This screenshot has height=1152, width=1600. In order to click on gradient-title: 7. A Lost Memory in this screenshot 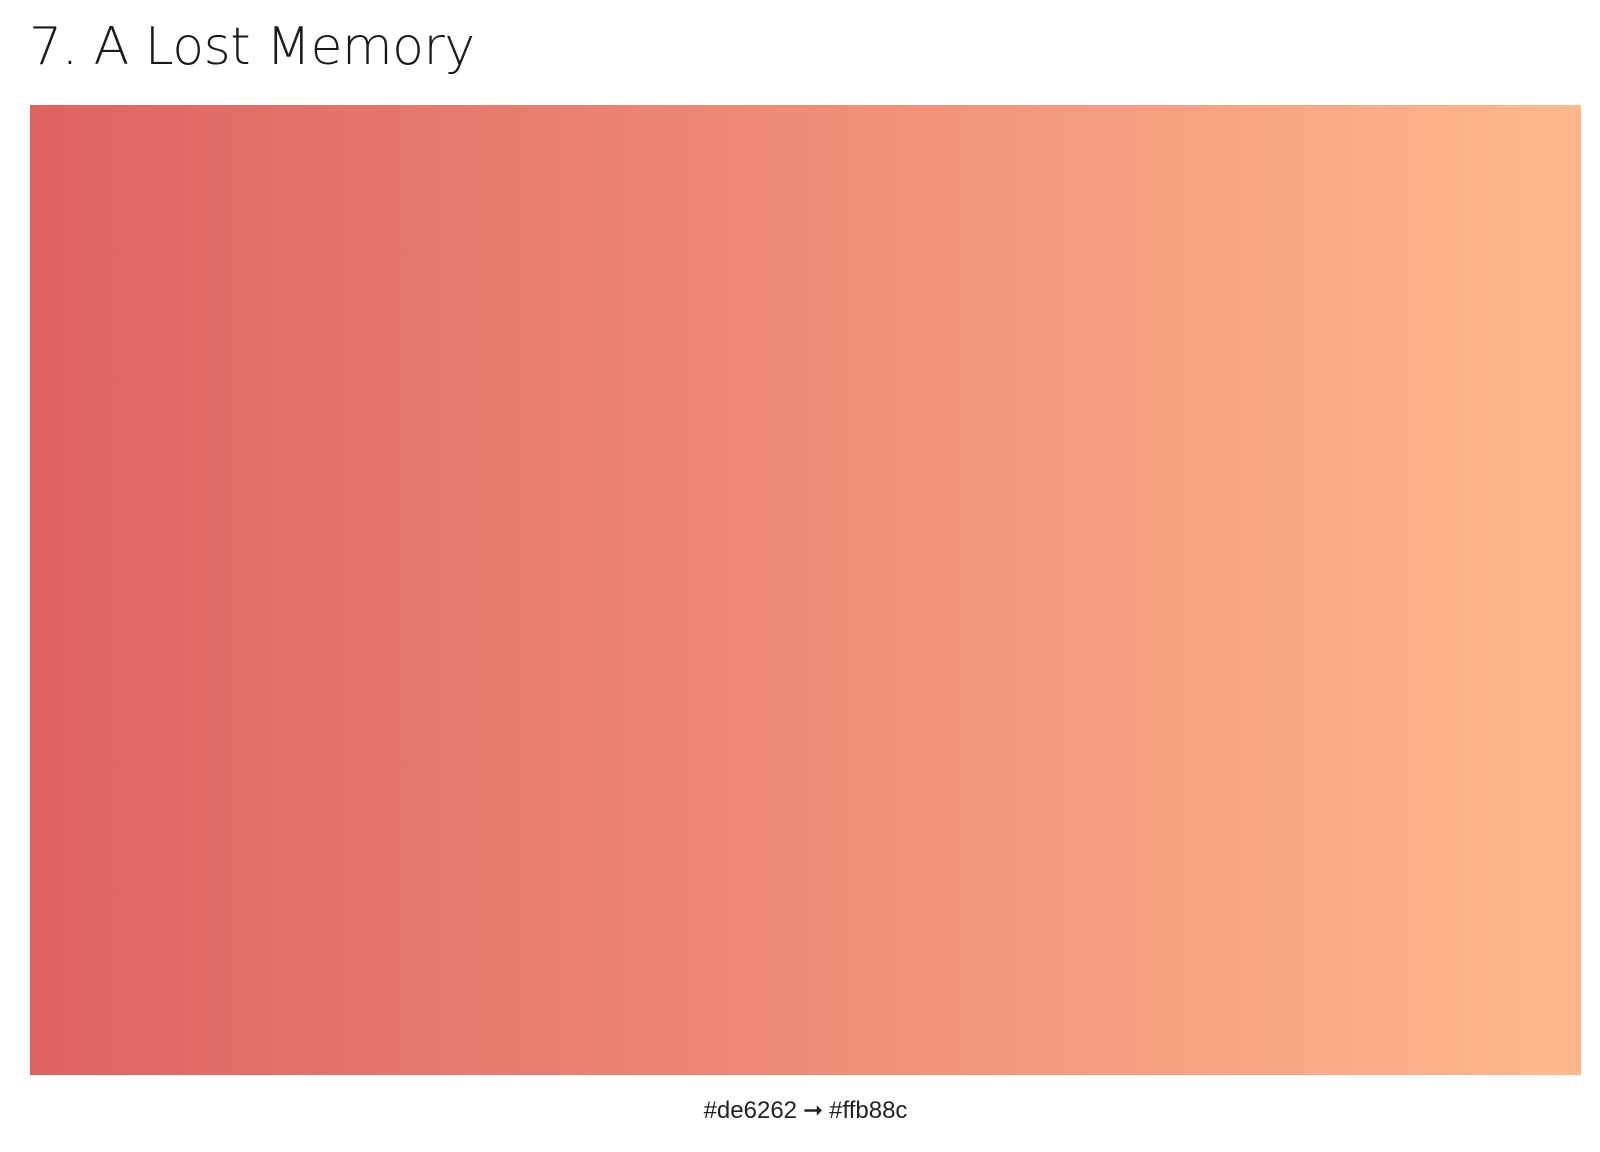, I will do `click(252, 47)`.